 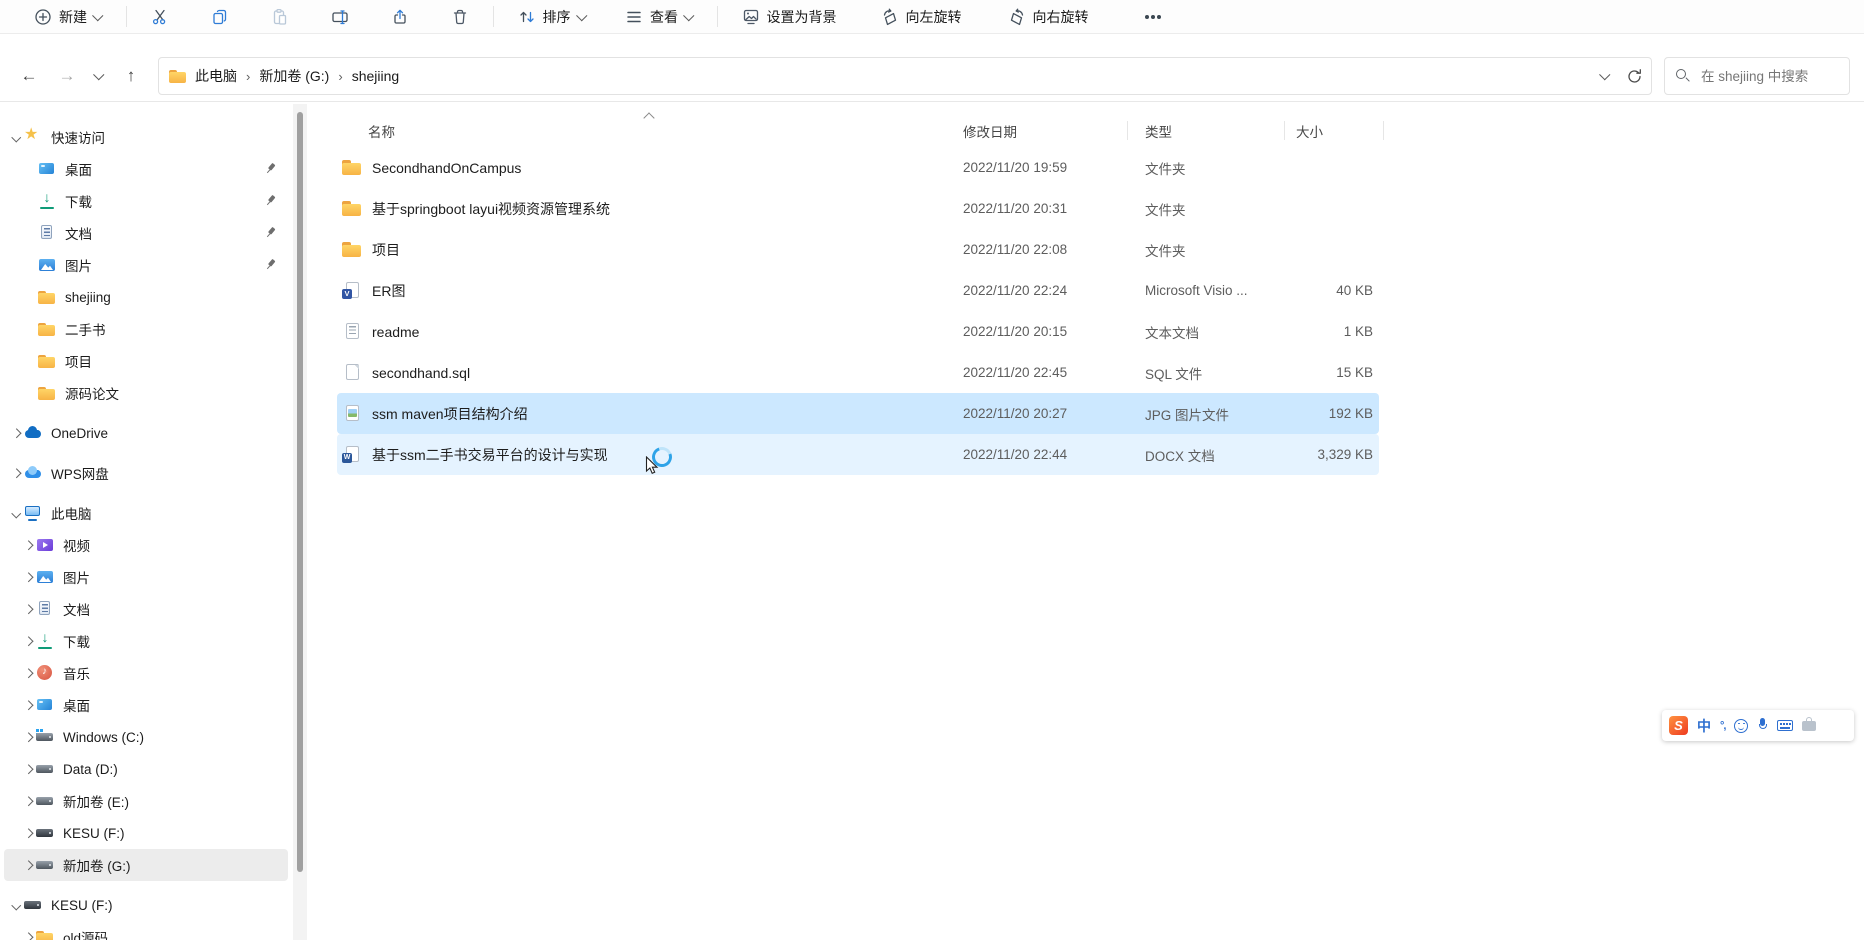 What do you see at coordinates (1158, 131) in the screenshot?
I see `column-header-type: 类型` at bounding box center [1158, 131].